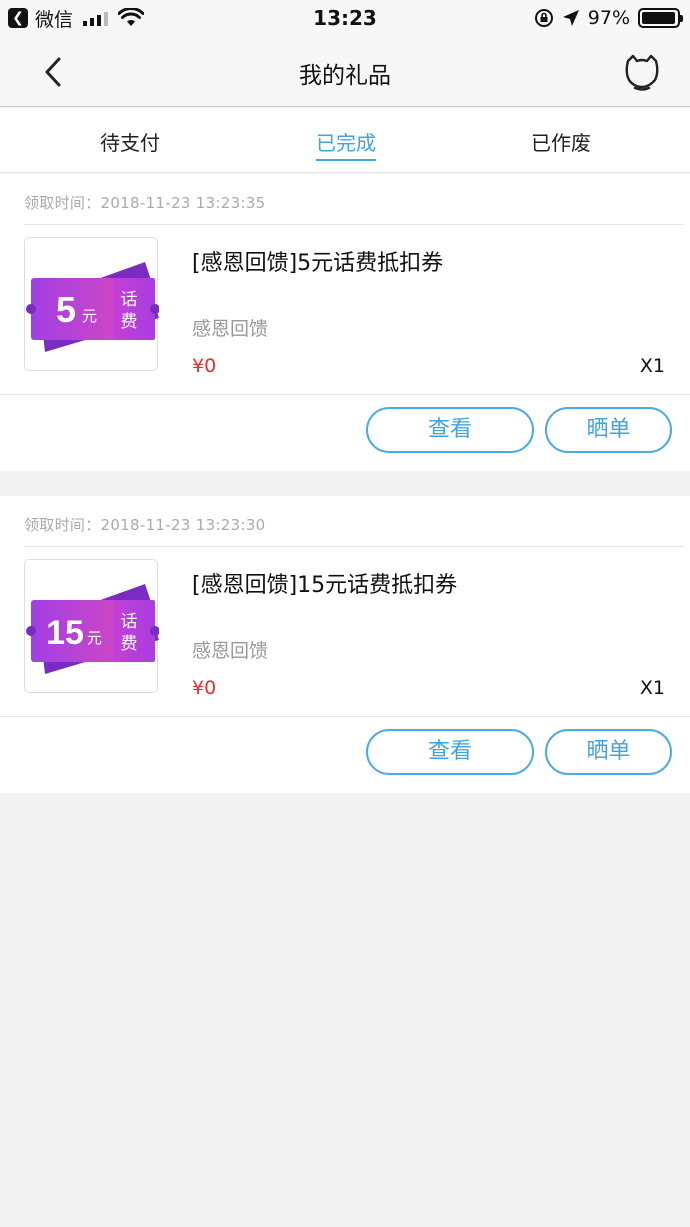 The height and width of the screenshot is (1227, 690). I want to click on coupon-thumbnail: 5 元 话 费, so click(92, 304).